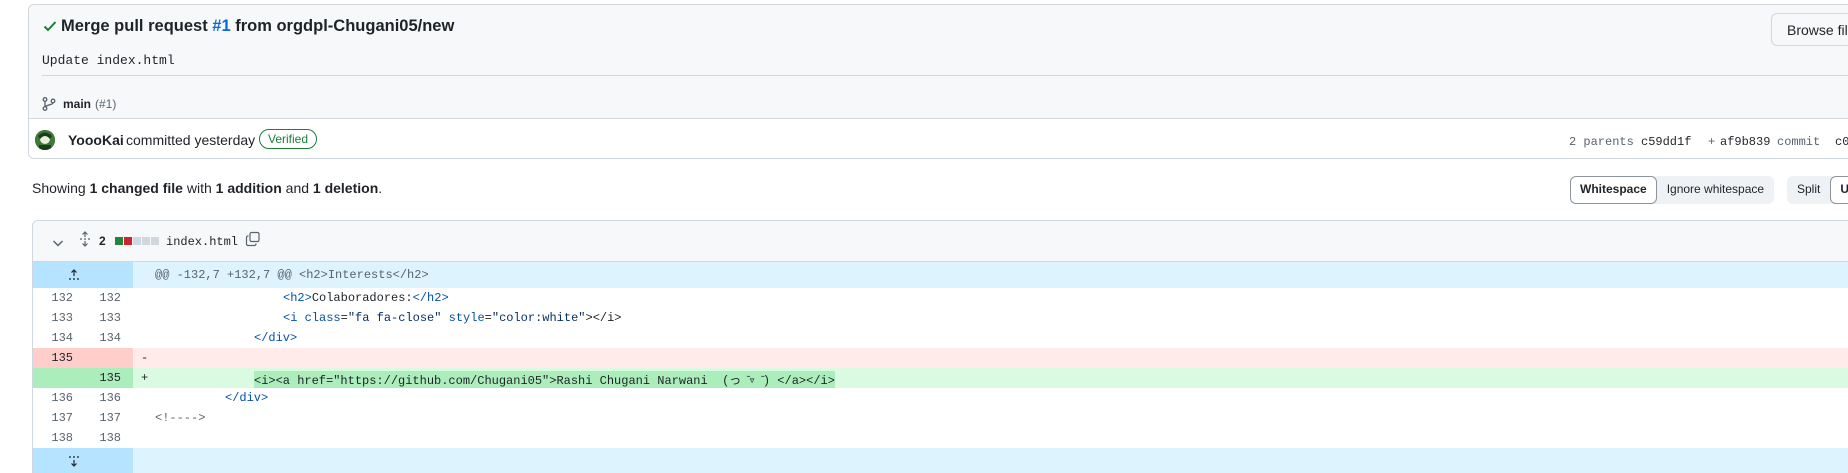 Image resolution: width=1848 pixels, height=473 pixels. I want to click on expand-down-gutter, so click(83, 460).